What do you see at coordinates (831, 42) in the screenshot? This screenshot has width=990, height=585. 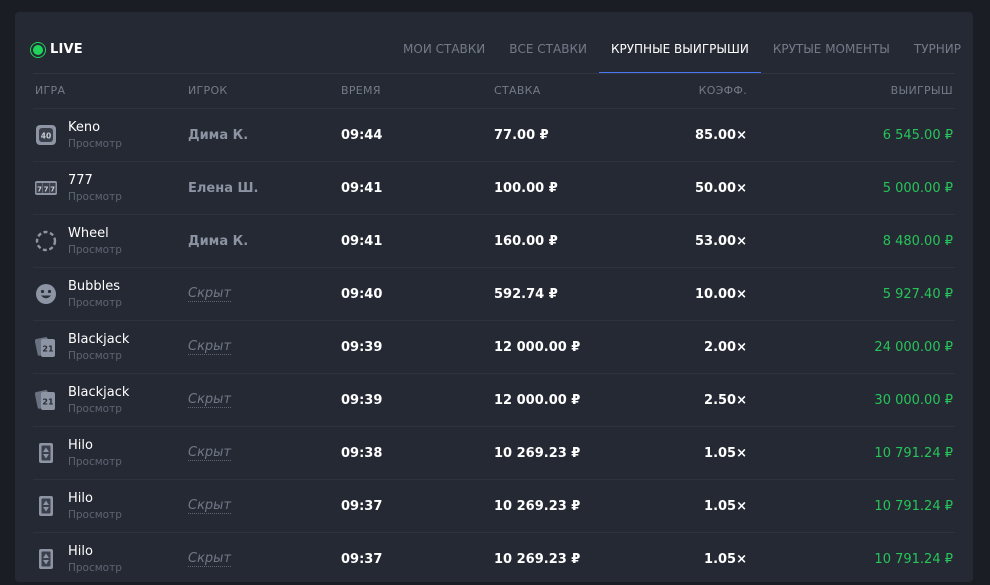 I see `tab-cool-moments: КРУТЫЕ МОМЕНТЫ` at bounding box center [831, 42].